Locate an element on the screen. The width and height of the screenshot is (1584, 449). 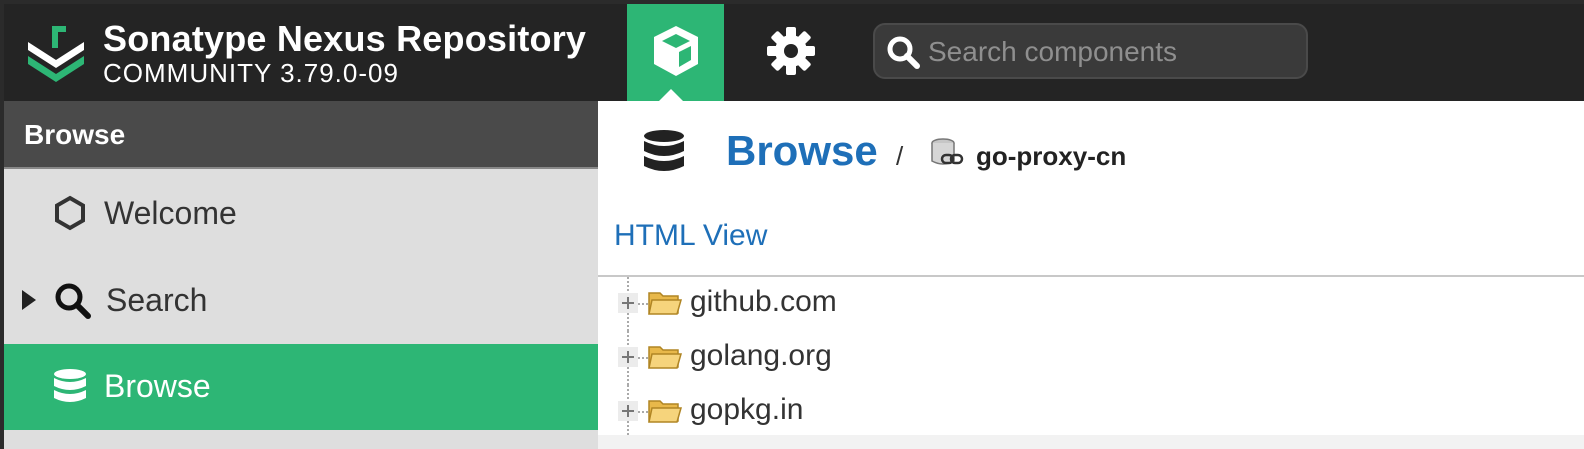
sidebar-header: Browse is located at coordinates (301, 135).